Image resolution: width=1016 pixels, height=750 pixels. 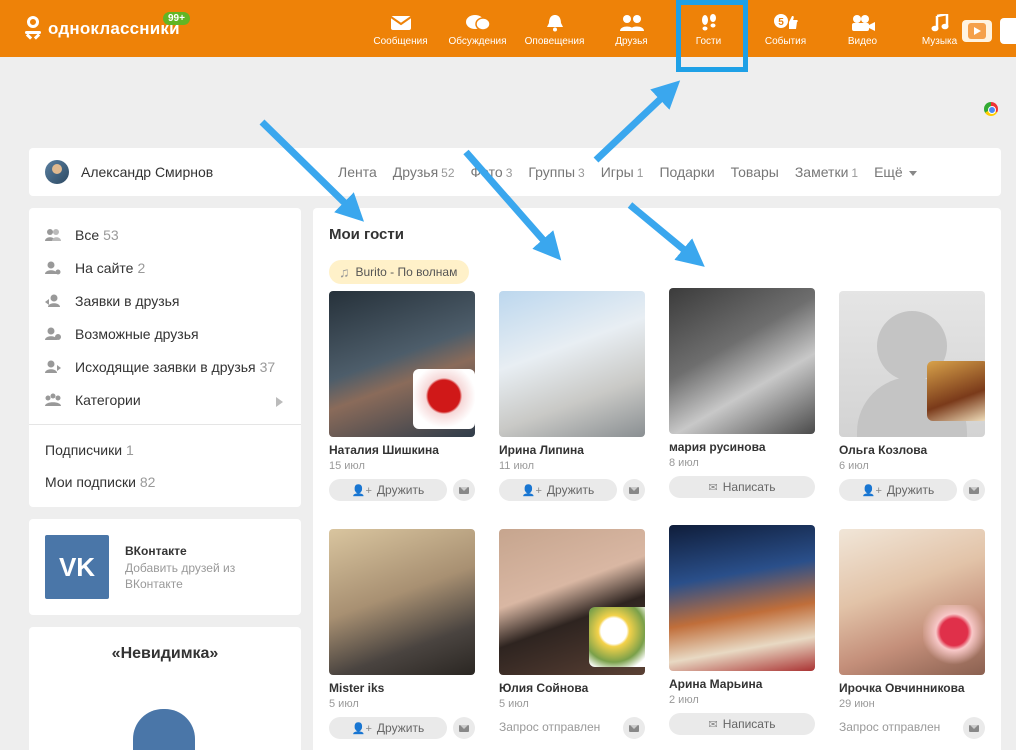 What do you see at coordinates (862, 41) in the screenshot?
I see `nav-label: Видео` at bounding box center [862, 41].